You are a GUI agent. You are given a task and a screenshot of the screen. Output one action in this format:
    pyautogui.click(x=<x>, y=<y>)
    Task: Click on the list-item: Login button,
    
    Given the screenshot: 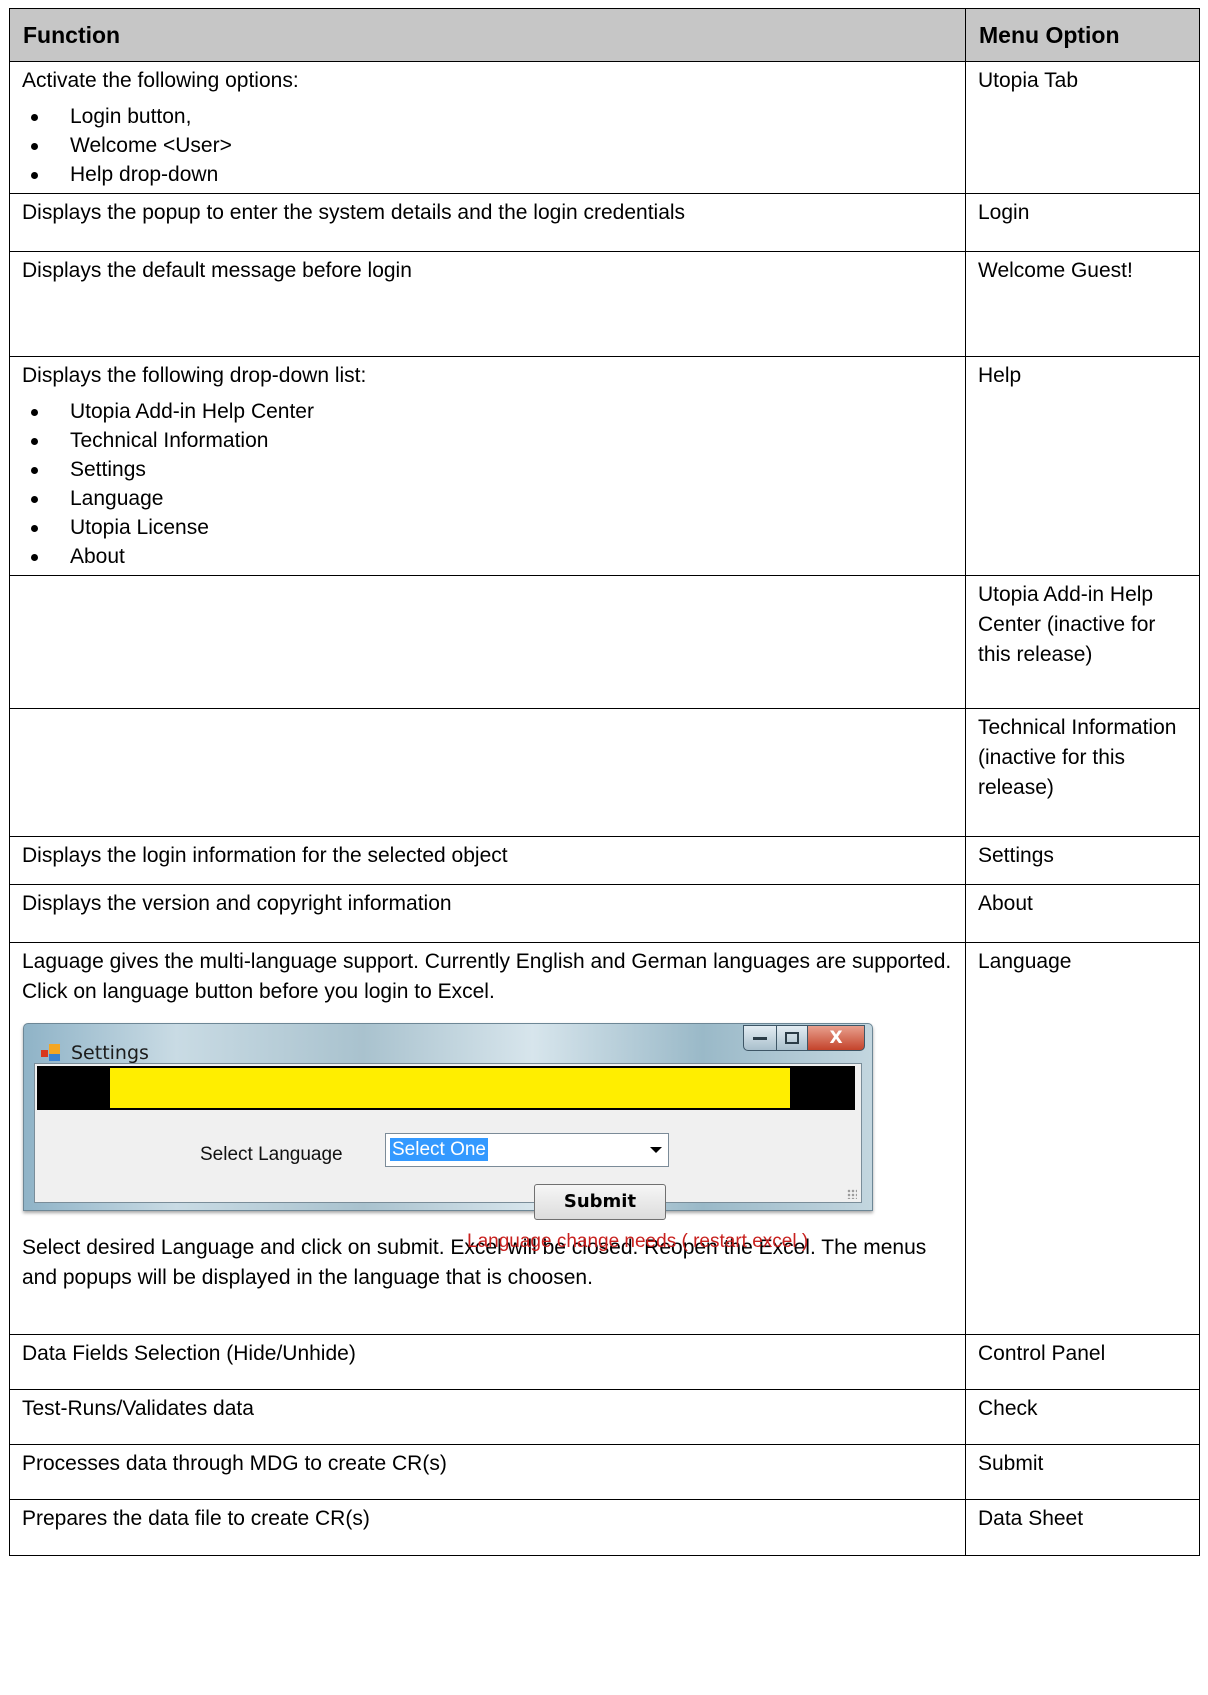 What is the action you would take?
    pyautogui.click(x=487, y=116)
    